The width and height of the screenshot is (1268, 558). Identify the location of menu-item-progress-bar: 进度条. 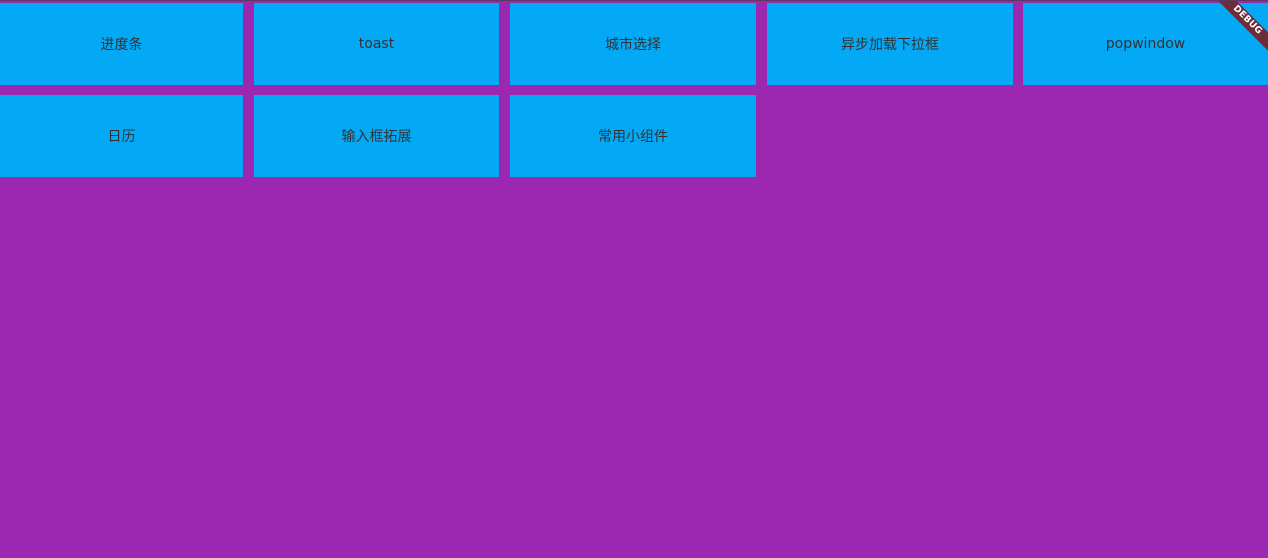
(121, 44).